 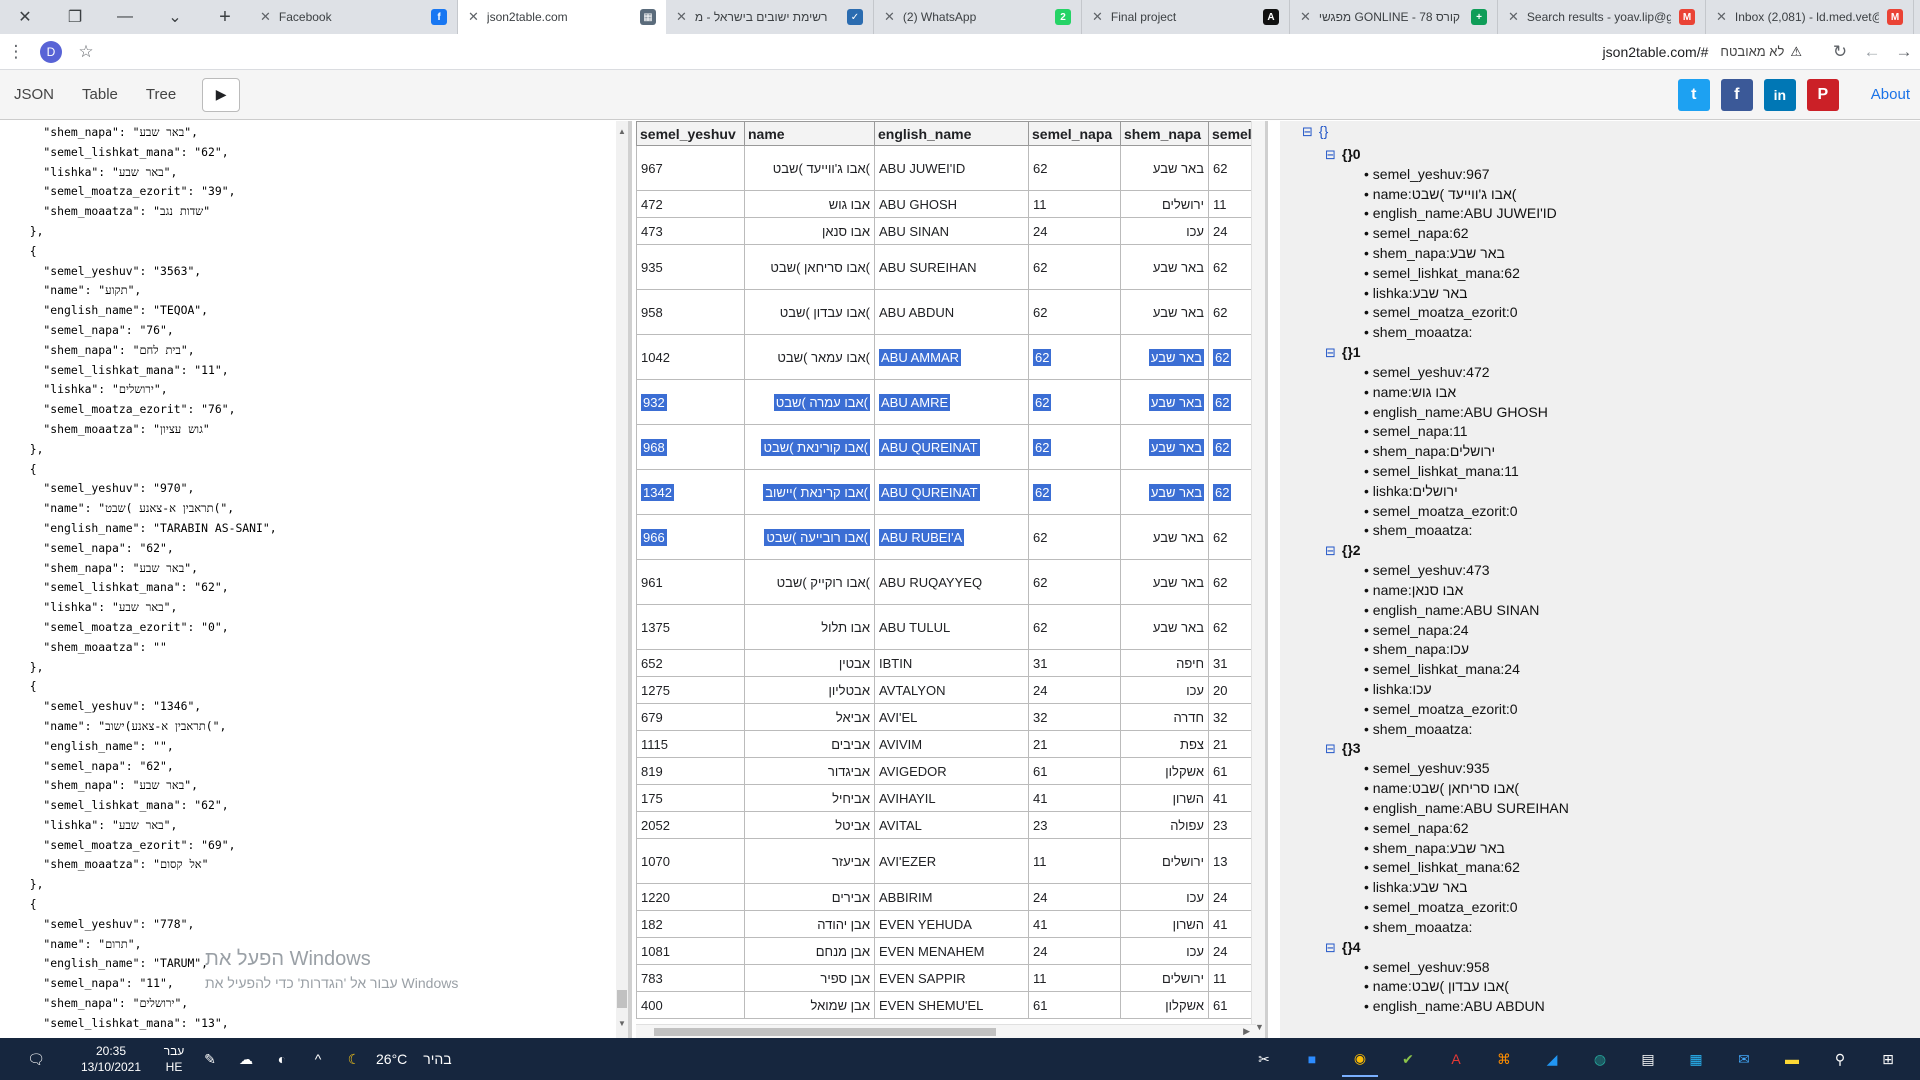 What do you see at coordinates (951, 897) in the screenshot?
I see `table-cell: ABBIRIM` at bounding box center [951, 897].